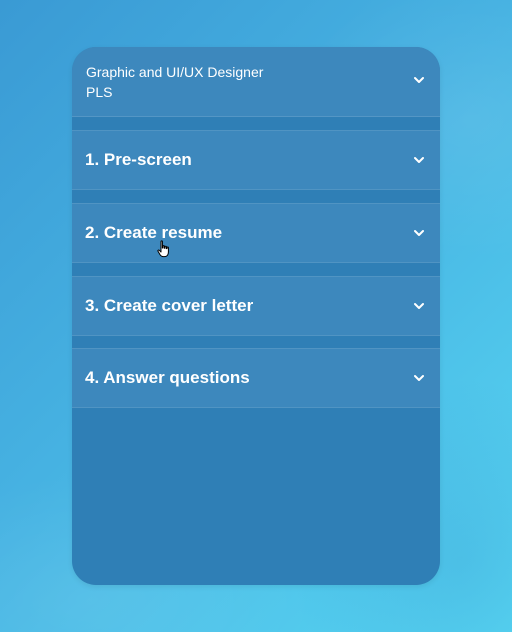 The height and width of the screenshot is (632, 512). What do you see at coordinates (256, 233) in the screenshot?
I see `step-create-resume: 2. Create resume` at bounding box center [256, 233].